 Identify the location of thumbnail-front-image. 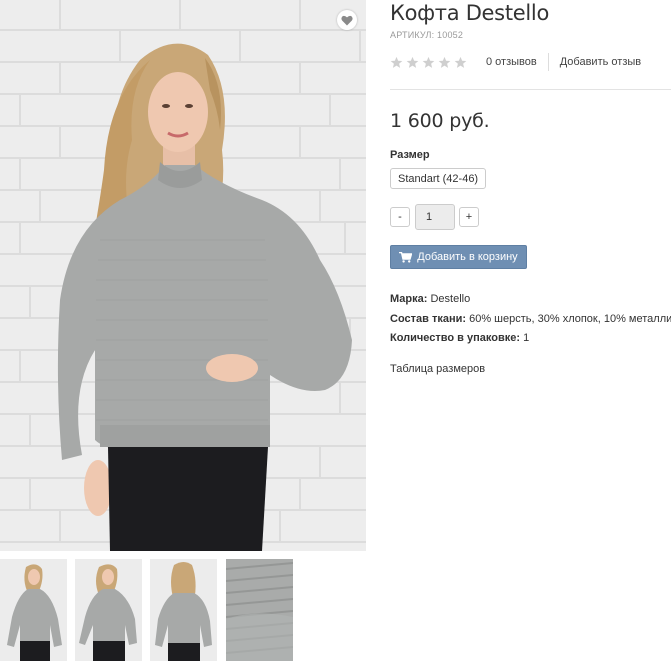
(33, 610).